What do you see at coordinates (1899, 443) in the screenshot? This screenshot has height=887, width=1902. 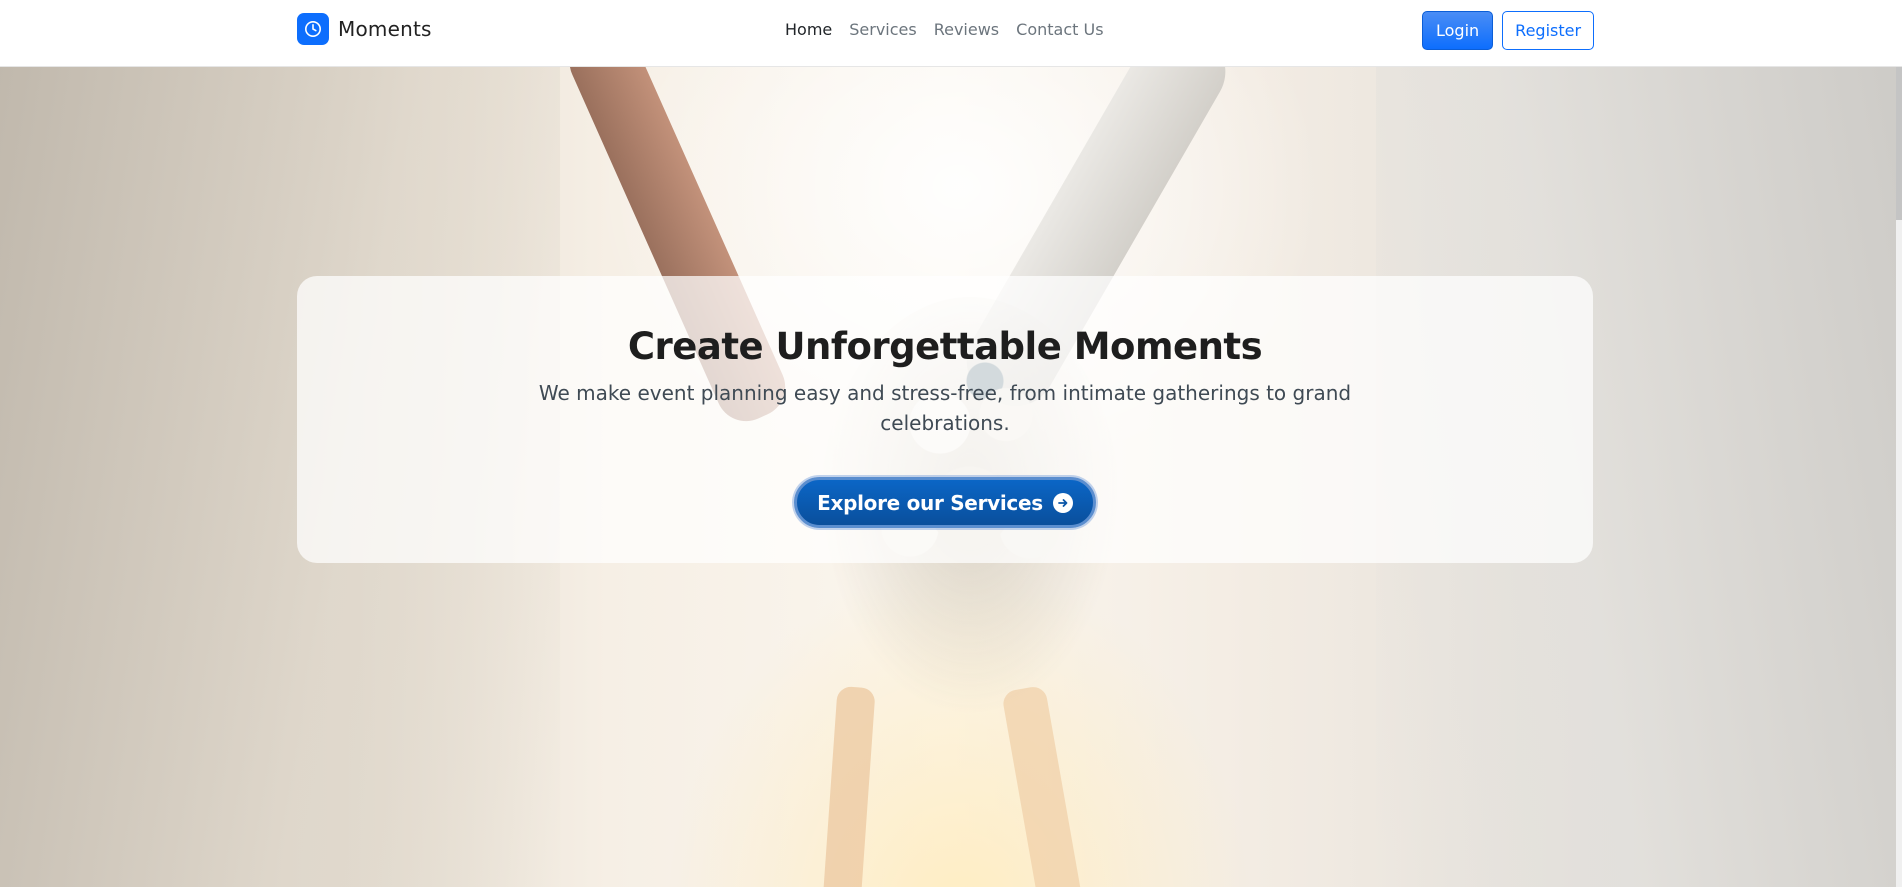 I see `page-scrollbar` at bounding box center [1899, 443].